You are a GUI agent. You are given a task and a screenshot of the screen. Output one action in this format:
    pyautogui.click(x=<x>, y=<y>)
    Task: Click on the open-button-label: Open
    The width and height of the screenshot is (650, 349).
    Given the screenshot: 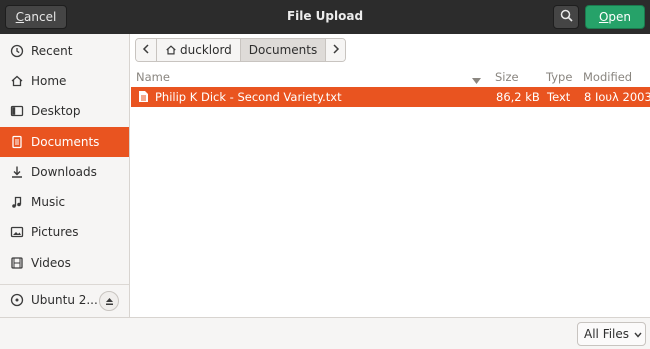 What is the action you would take?
    pyautogui.click(x=615, y=17)
    